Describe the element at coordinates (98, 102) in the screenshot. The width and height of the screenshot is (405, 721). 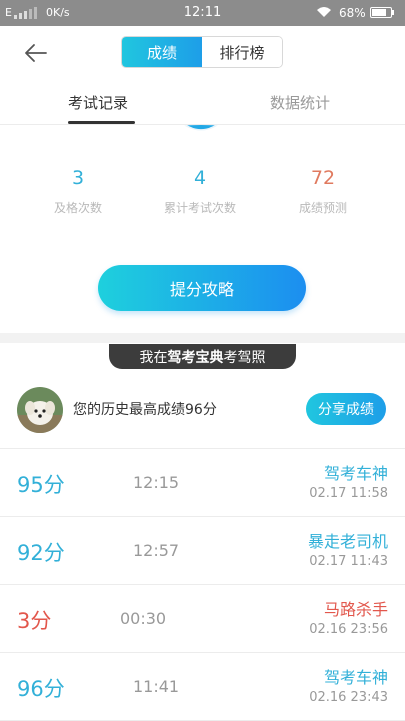
I see `tab-exam-records: 考试记录` at that location.